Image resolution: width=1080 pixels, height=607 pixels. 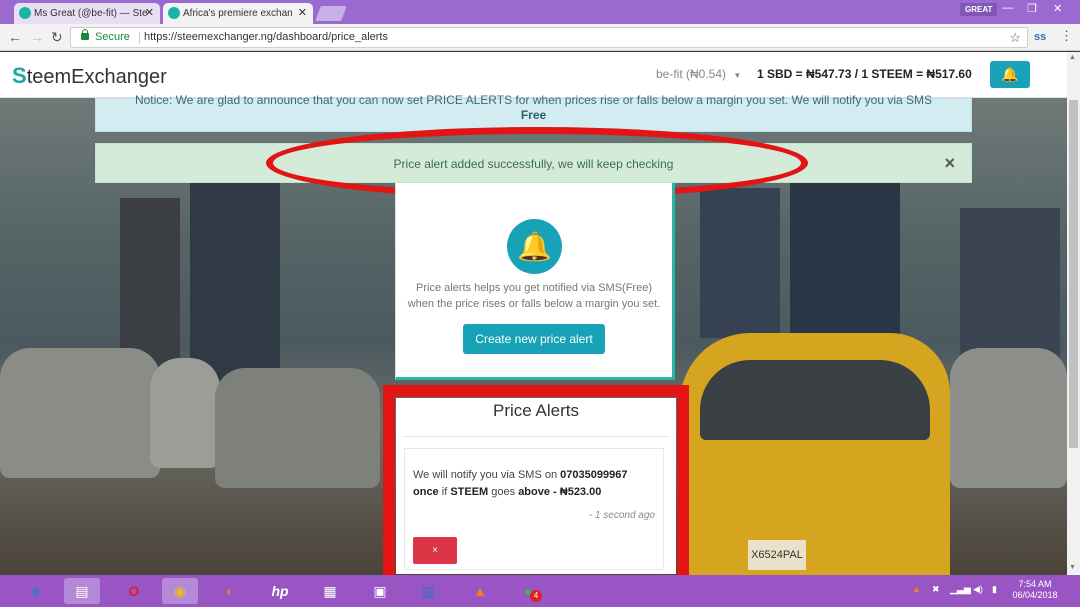 I want to click on clock-time: 7:54 AM, so click(x=1035, y=584).